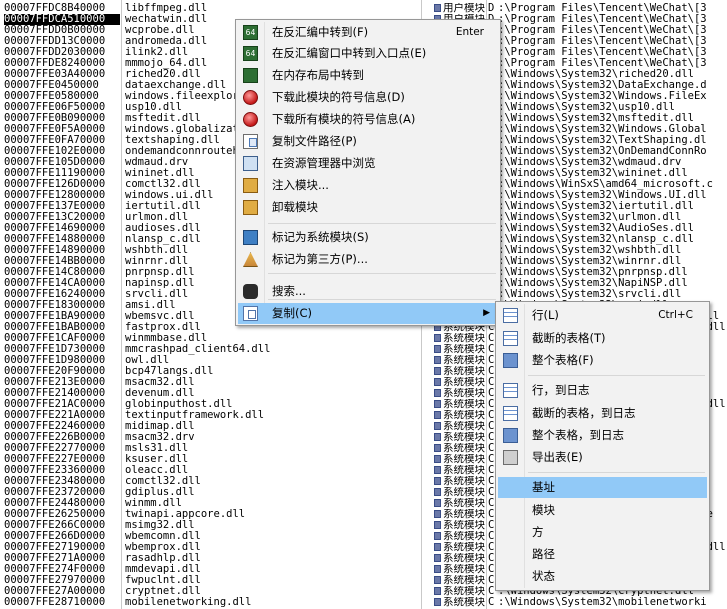 This screenshot has height=609, width=727. I want to click on base-address-cell: 00007FFE1CAF0000, so click(55, 338).